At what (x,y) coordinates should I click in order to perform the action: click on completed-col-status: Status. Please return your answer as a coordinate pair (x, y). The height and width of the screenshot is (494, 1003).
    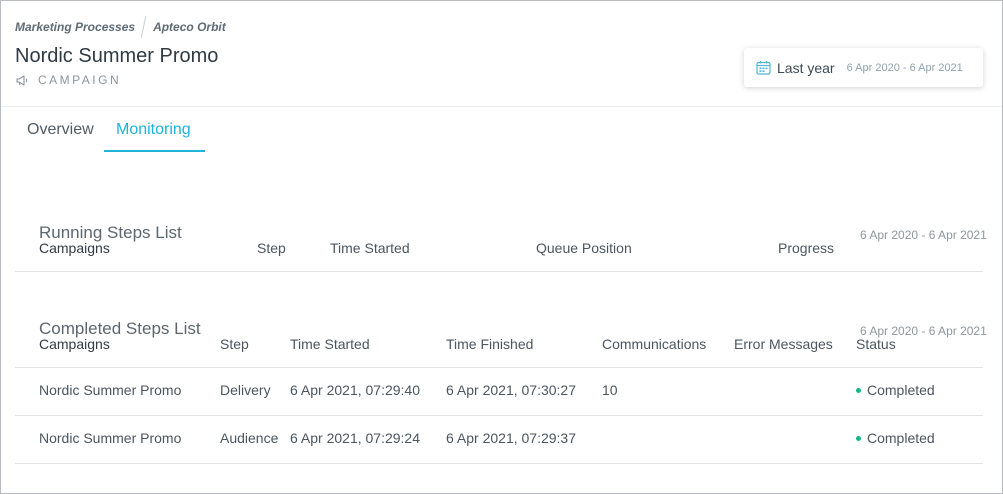
    Looking at the image, I should click on (876, 344).